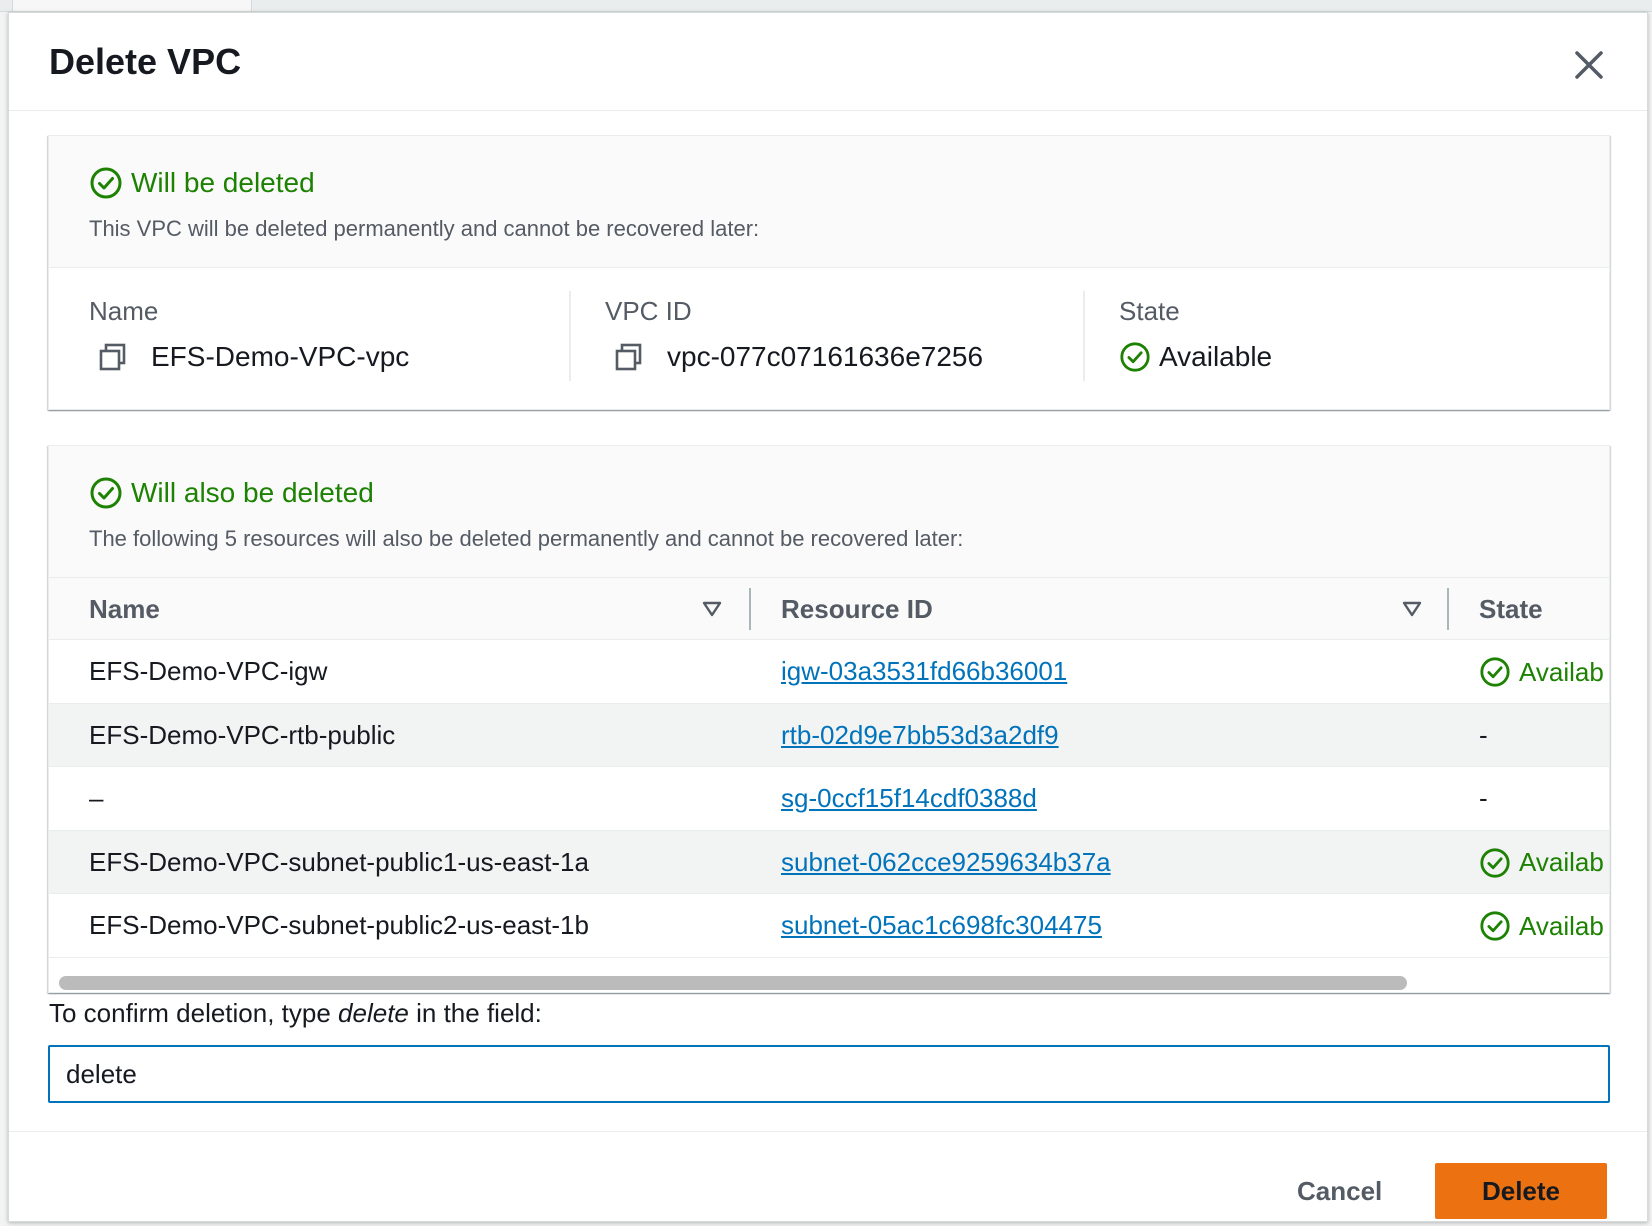  Describe the element at coordinates (1511, 609) in the screenshot. I see `column-header-state: State` at that location.